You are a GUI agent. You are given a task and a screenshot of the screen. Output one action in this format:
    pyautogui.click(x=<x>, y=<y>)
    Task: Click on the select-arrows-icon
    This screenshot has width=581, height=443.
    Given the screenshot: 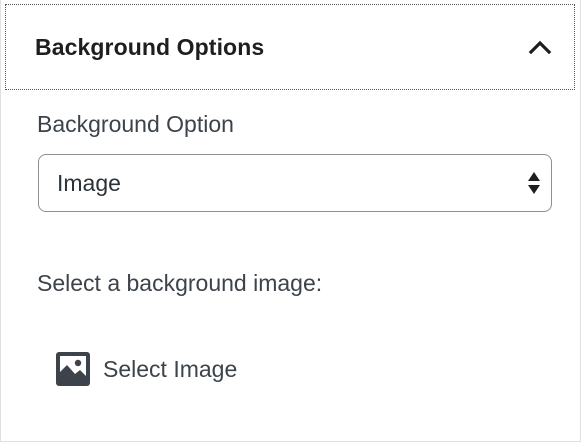 What is the action you would take?
    pyautogui.click(x=534, y=183)
    